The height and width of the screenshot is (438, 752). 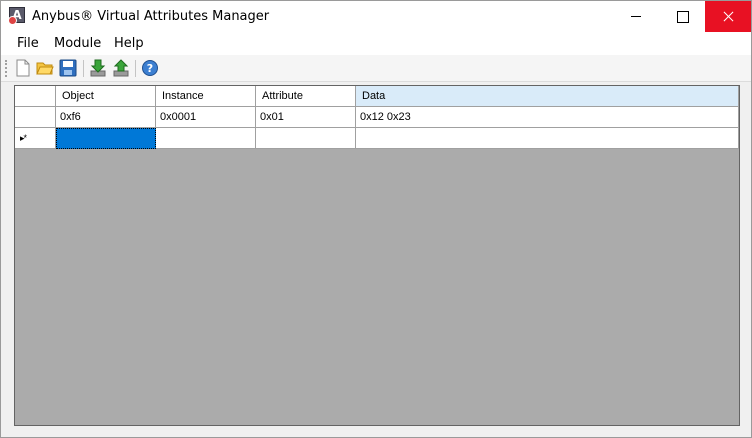 I want to click on app-logo-icon: A, so click(x=16, y=16).